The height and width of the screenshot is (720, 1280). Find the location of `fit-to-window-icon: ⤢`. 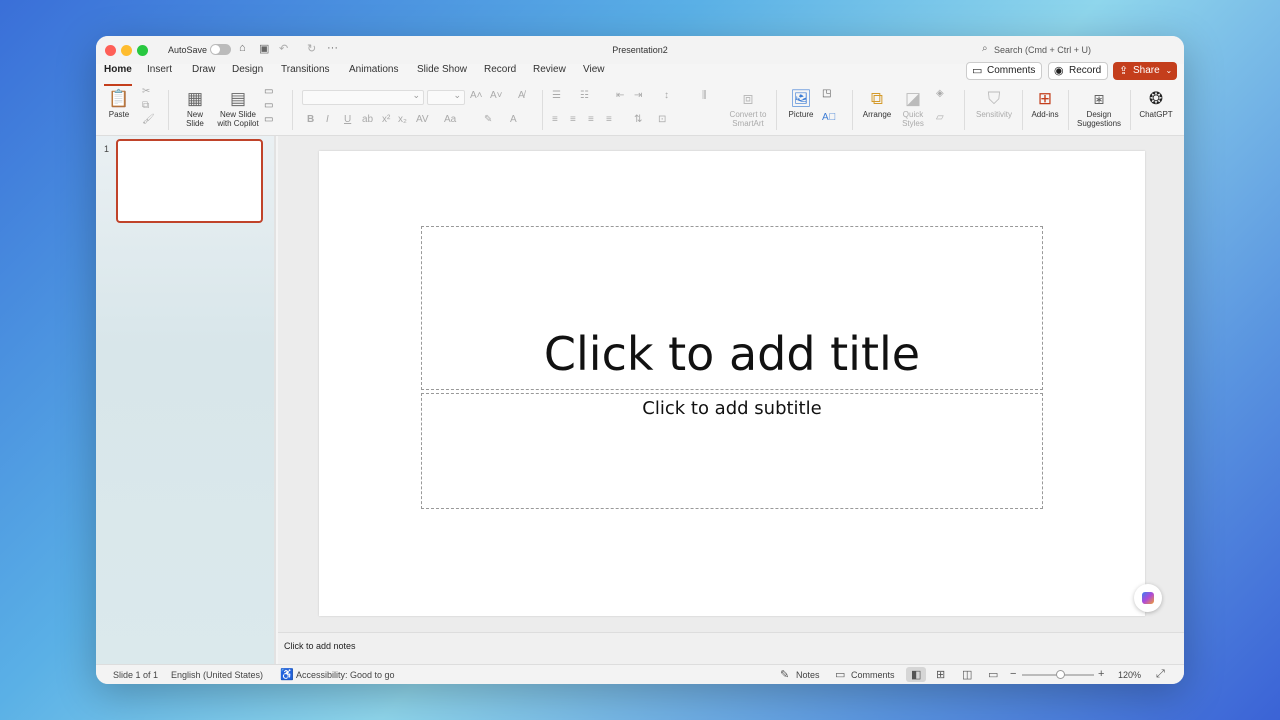

fit-to-window-icon: ⤢ is located at coordinates (1160, 674).